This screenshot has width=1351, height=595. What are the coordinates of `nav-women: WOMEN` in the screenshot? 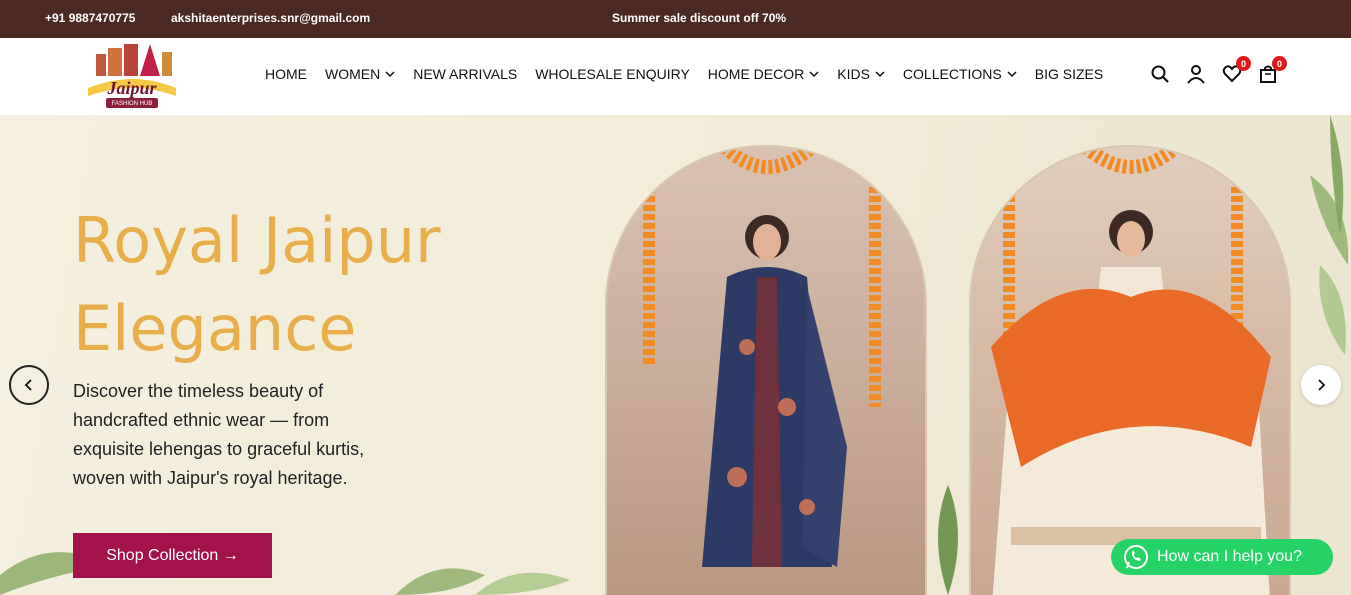 It's located at (360, 74).